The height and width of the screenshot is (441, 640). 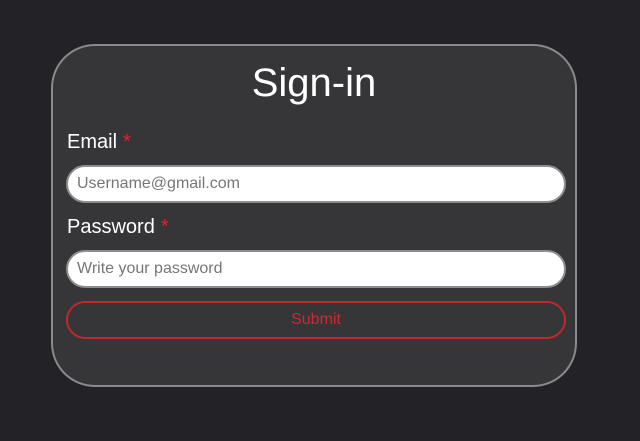 I want to click on email-label: Email *, so click(x=99, y=142).